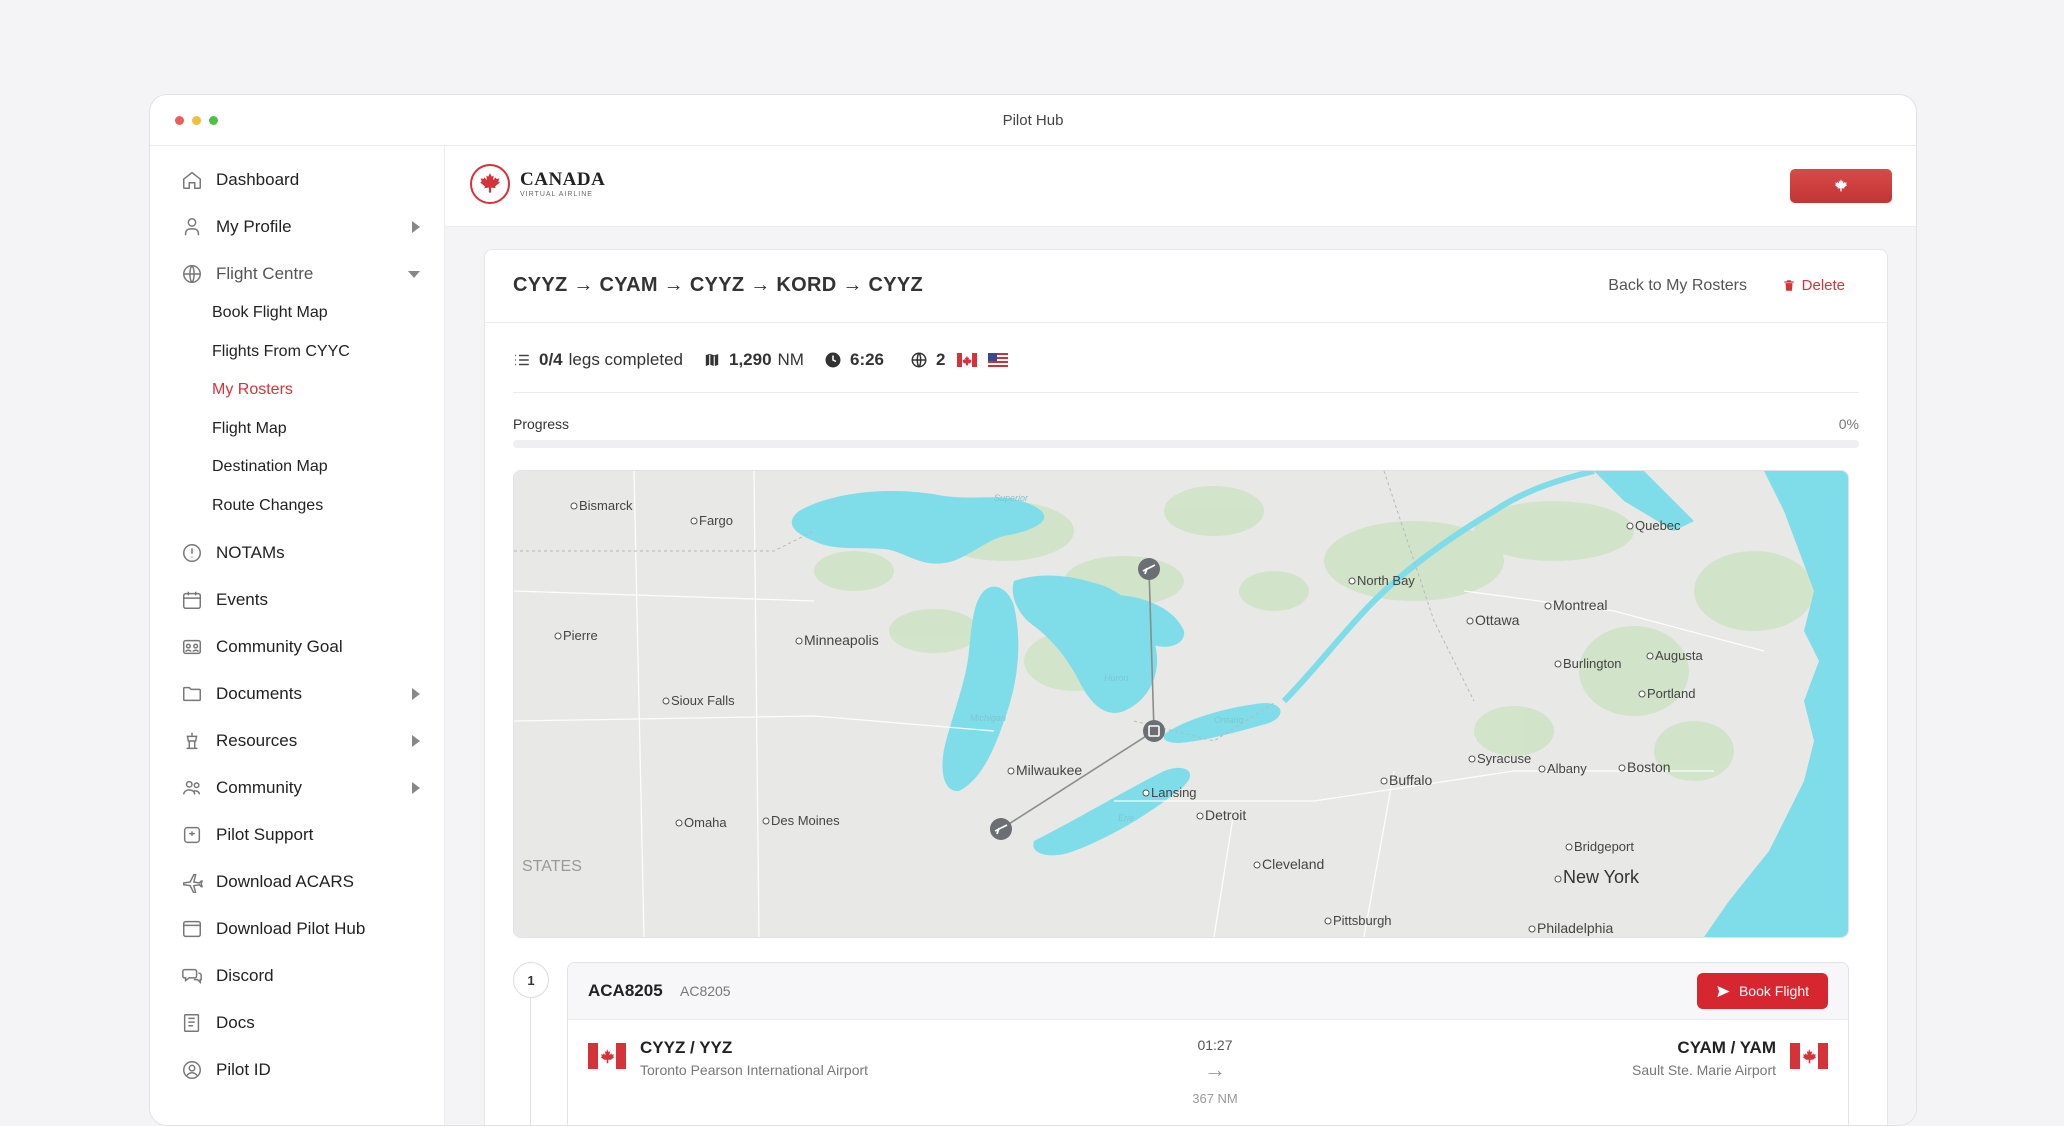 The width and height of the screenshot is (2064, 1126). What do you see at coordinates (530, 1061) in the screenshot?
I see `leg-connector` at bounding box center [530, 1061].